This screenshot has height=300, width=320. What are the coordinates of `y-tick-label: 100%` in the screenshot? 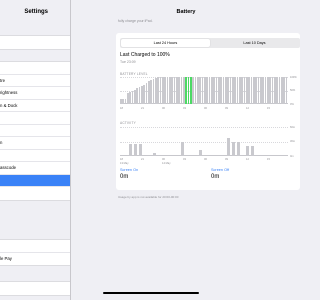 It's located at (293, 77).